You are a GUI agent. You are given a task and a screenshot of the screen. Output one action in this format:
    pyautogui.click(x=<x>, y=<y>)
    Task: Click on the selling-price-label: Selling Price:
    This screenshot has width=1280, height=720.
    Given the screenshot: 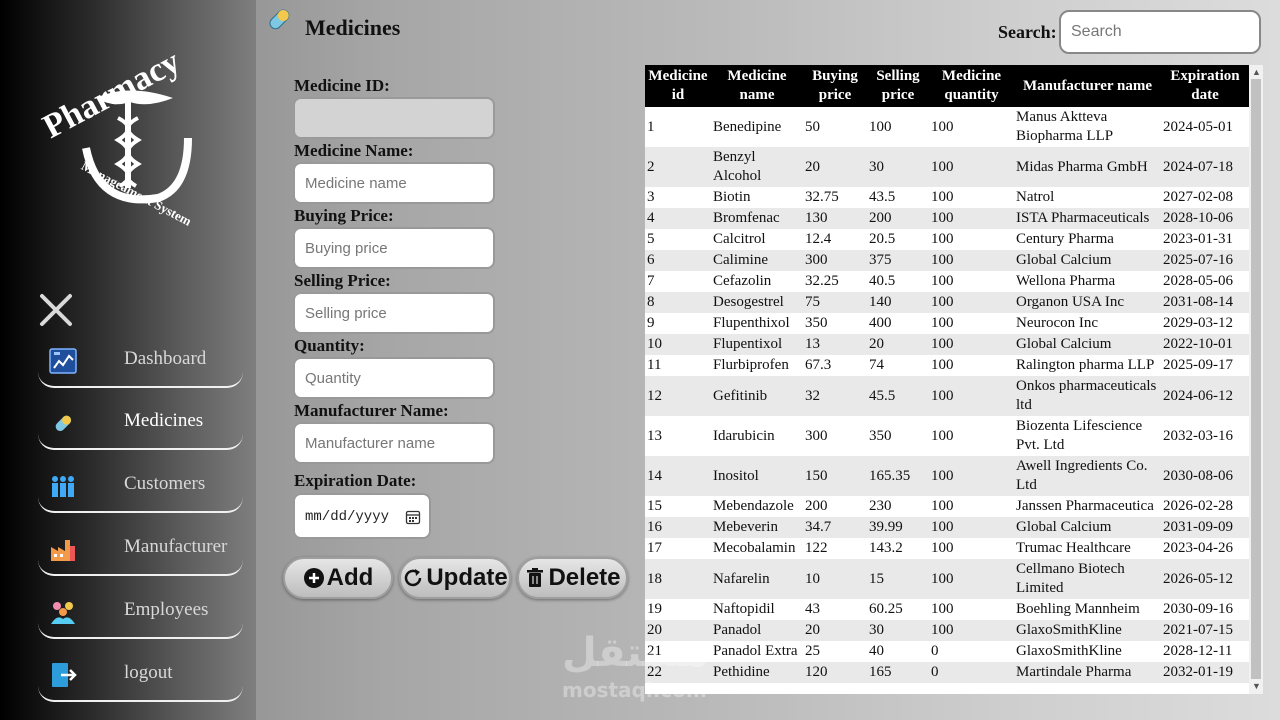 What is the action you would take?
    pyautogui.click(x=342, y=280)
    